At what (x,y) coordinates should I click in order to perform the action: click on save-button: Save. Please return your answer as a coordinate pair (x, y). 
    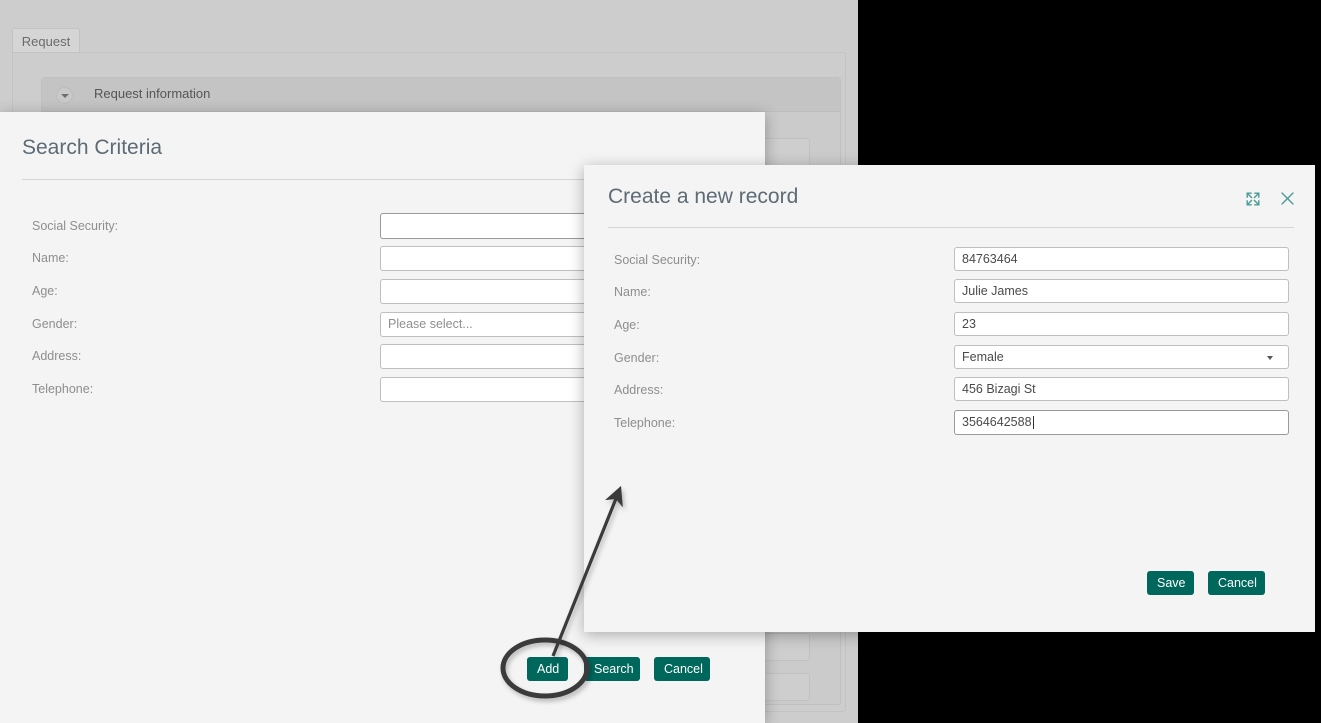
    Looking at the image, I should click on (1170, 583).